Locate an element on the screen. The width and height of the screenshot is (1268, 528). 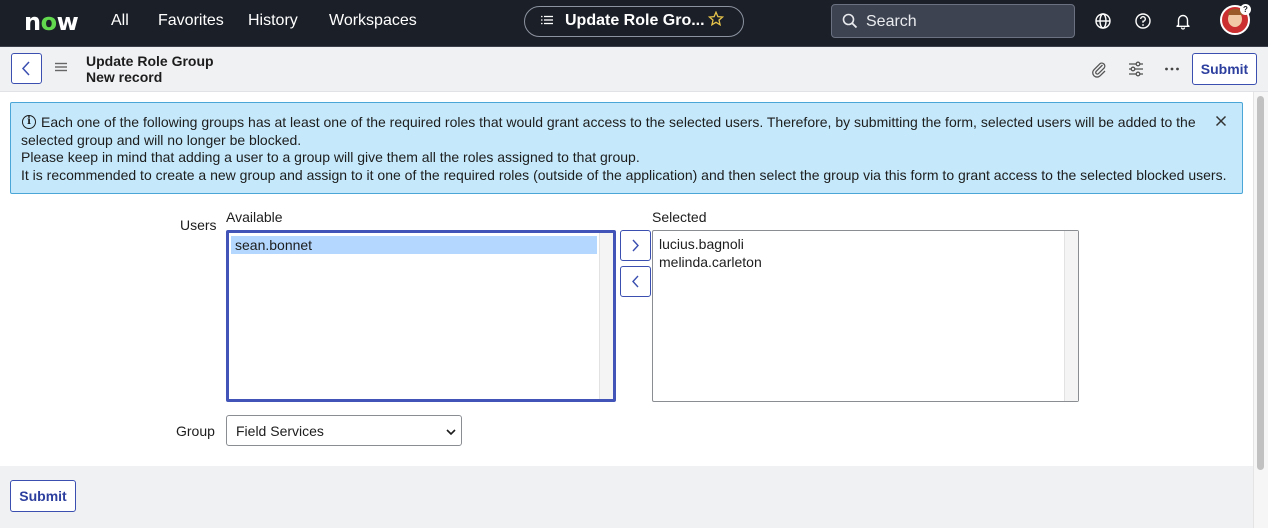
nav-workspaces: Workspaces is located at coordinates (373, 21).